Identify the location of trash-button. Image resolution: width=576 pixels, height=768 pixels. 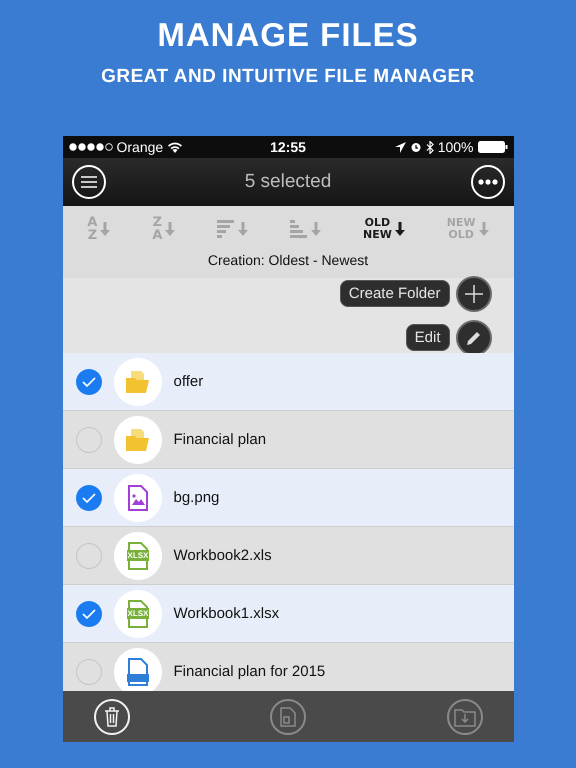
(112, 716).